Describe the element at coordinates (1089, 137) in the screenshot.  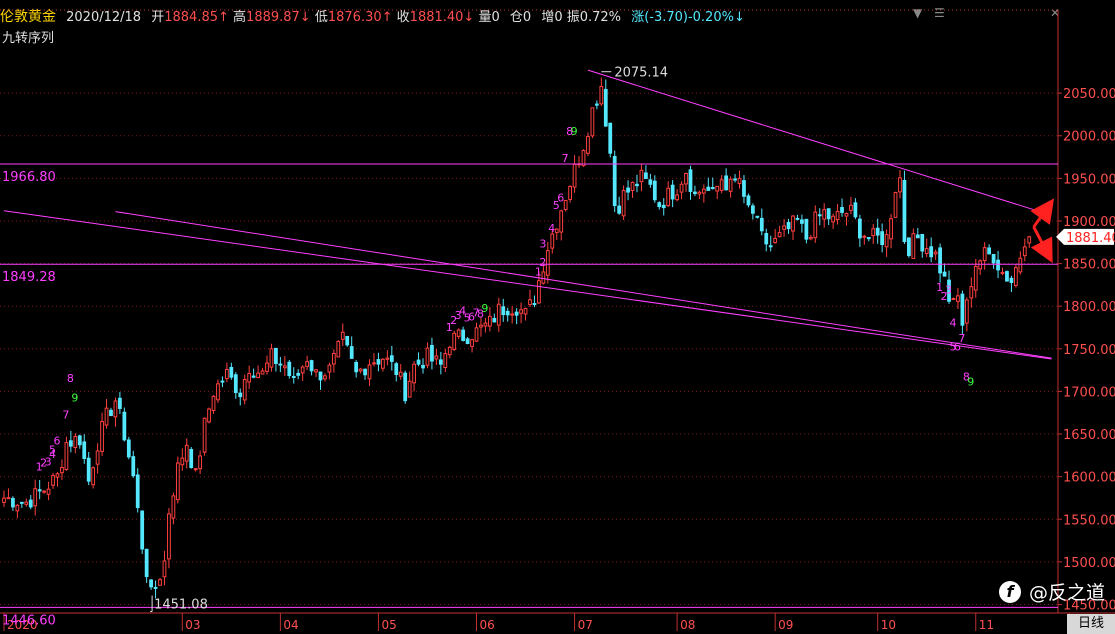
I see `y-tick-label: 2000.00` at that location.